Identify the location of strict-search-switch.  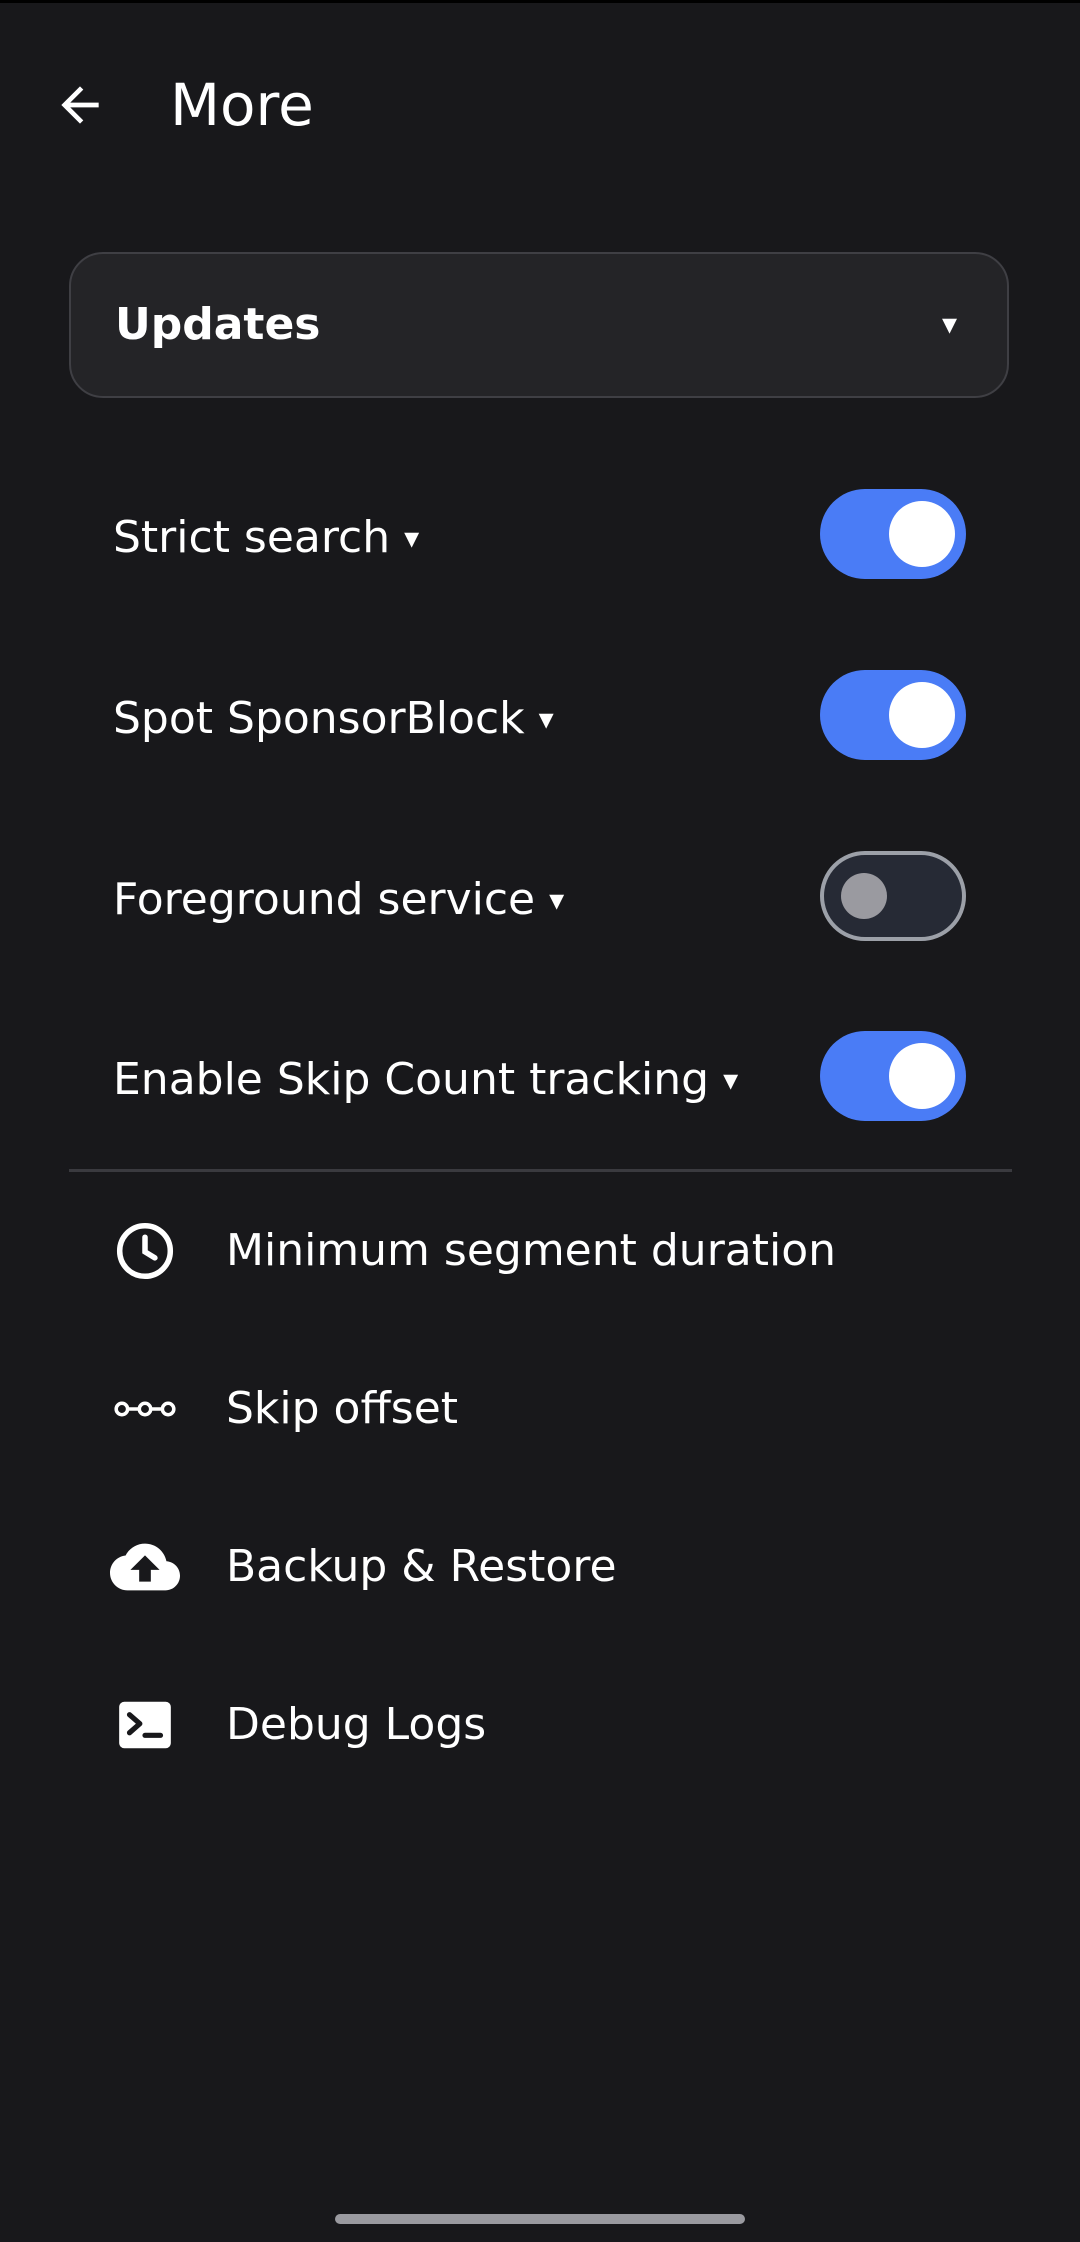
(893, 534).